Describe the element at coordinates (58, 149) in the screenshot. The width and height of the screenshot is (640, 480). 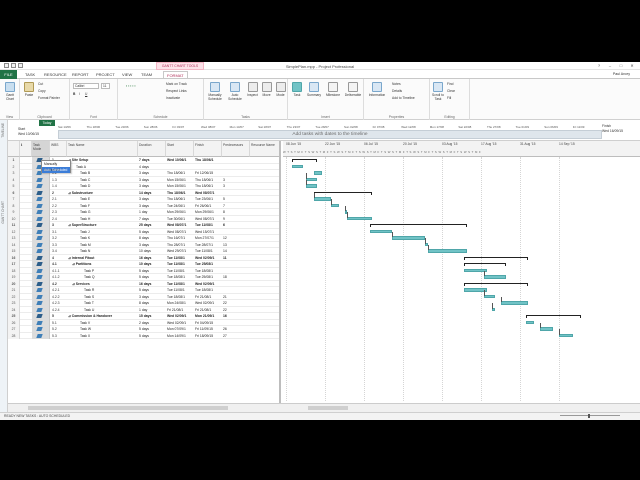
I see `header-wbs: WBS` at that location.